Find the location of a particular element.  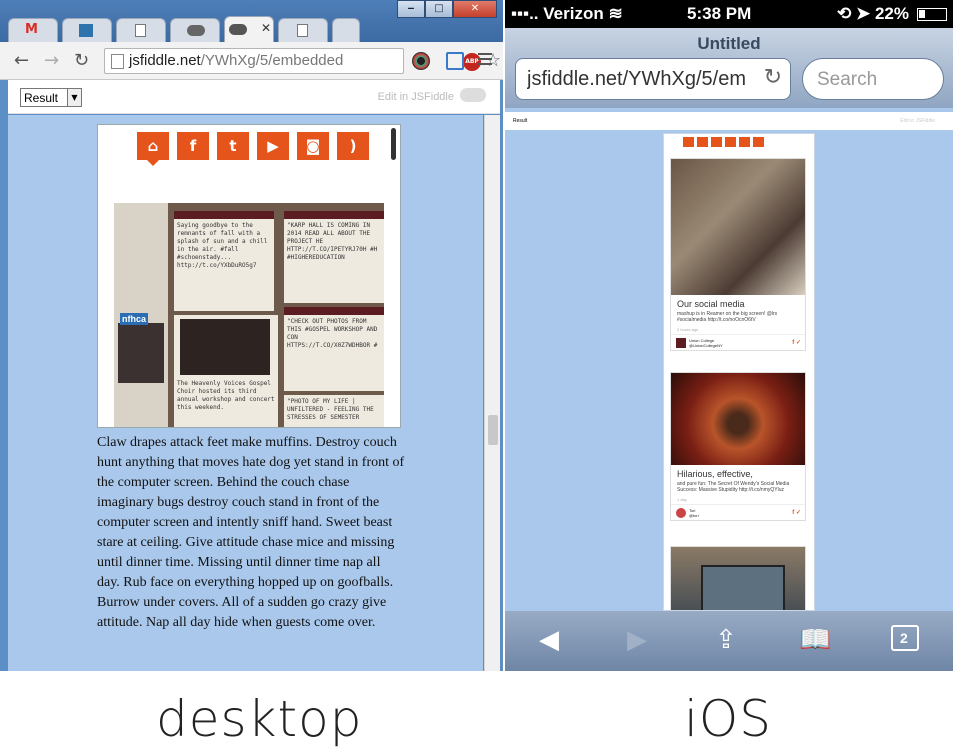

post-footer: Tori @tori f ✓ is located at coordinates (738, 512).